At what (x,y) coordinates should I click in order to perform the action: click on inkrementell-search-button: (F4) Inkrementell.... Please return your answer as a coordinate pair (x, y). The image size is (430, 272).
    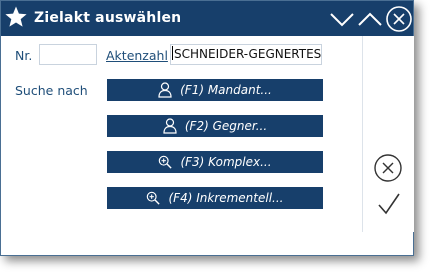
    Looking at the image, I should click on (215, 198).